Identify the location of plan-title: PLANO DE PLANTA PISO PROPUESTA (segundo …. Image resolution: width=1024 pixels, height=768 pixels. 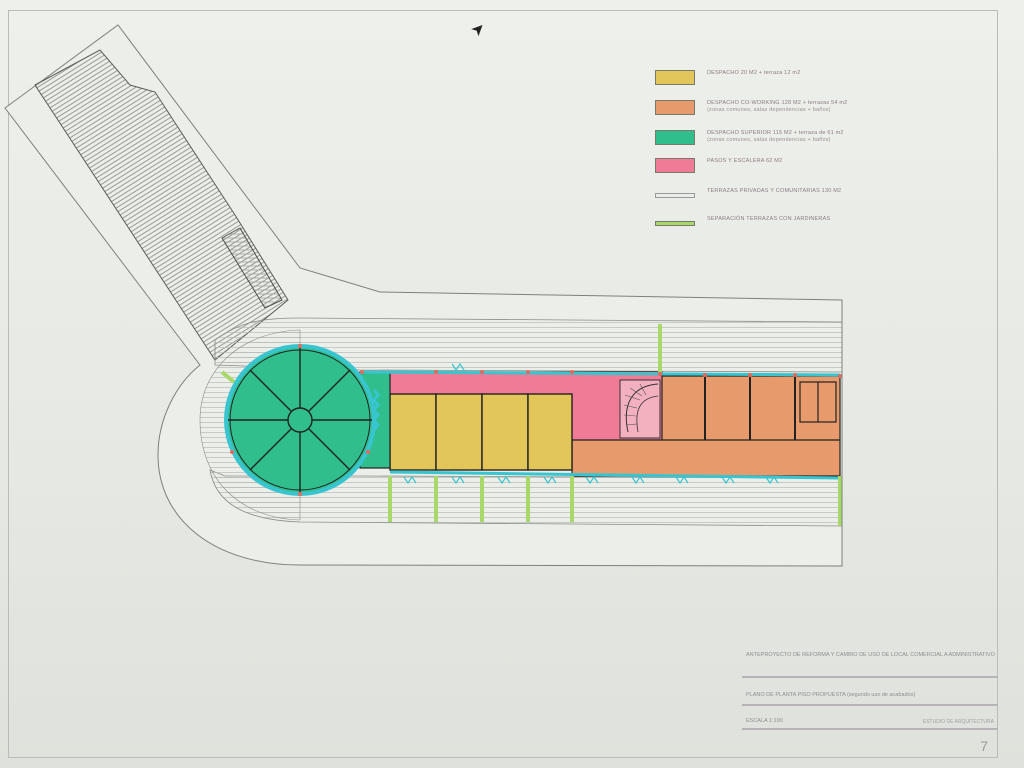
(831, 695).